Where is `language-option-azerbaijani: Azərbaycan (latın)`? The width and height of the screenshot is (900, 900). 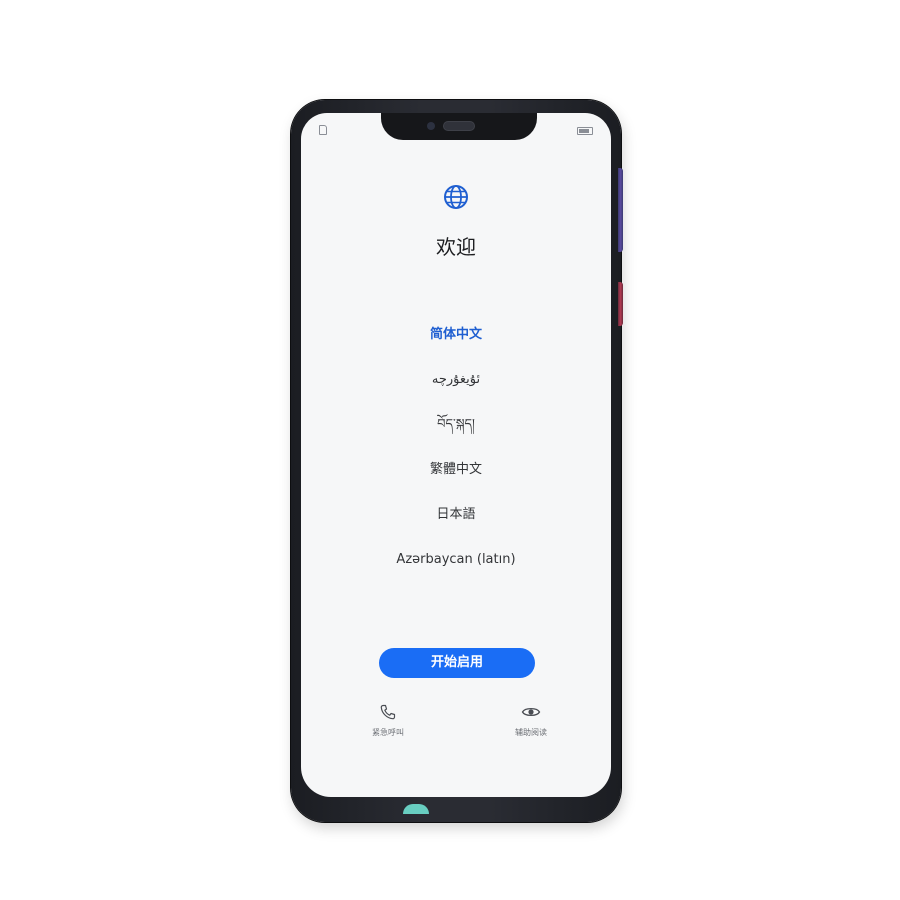
language-option-azerbaijani: Azərbaycan (latın) is located at coordinates (456, 569).